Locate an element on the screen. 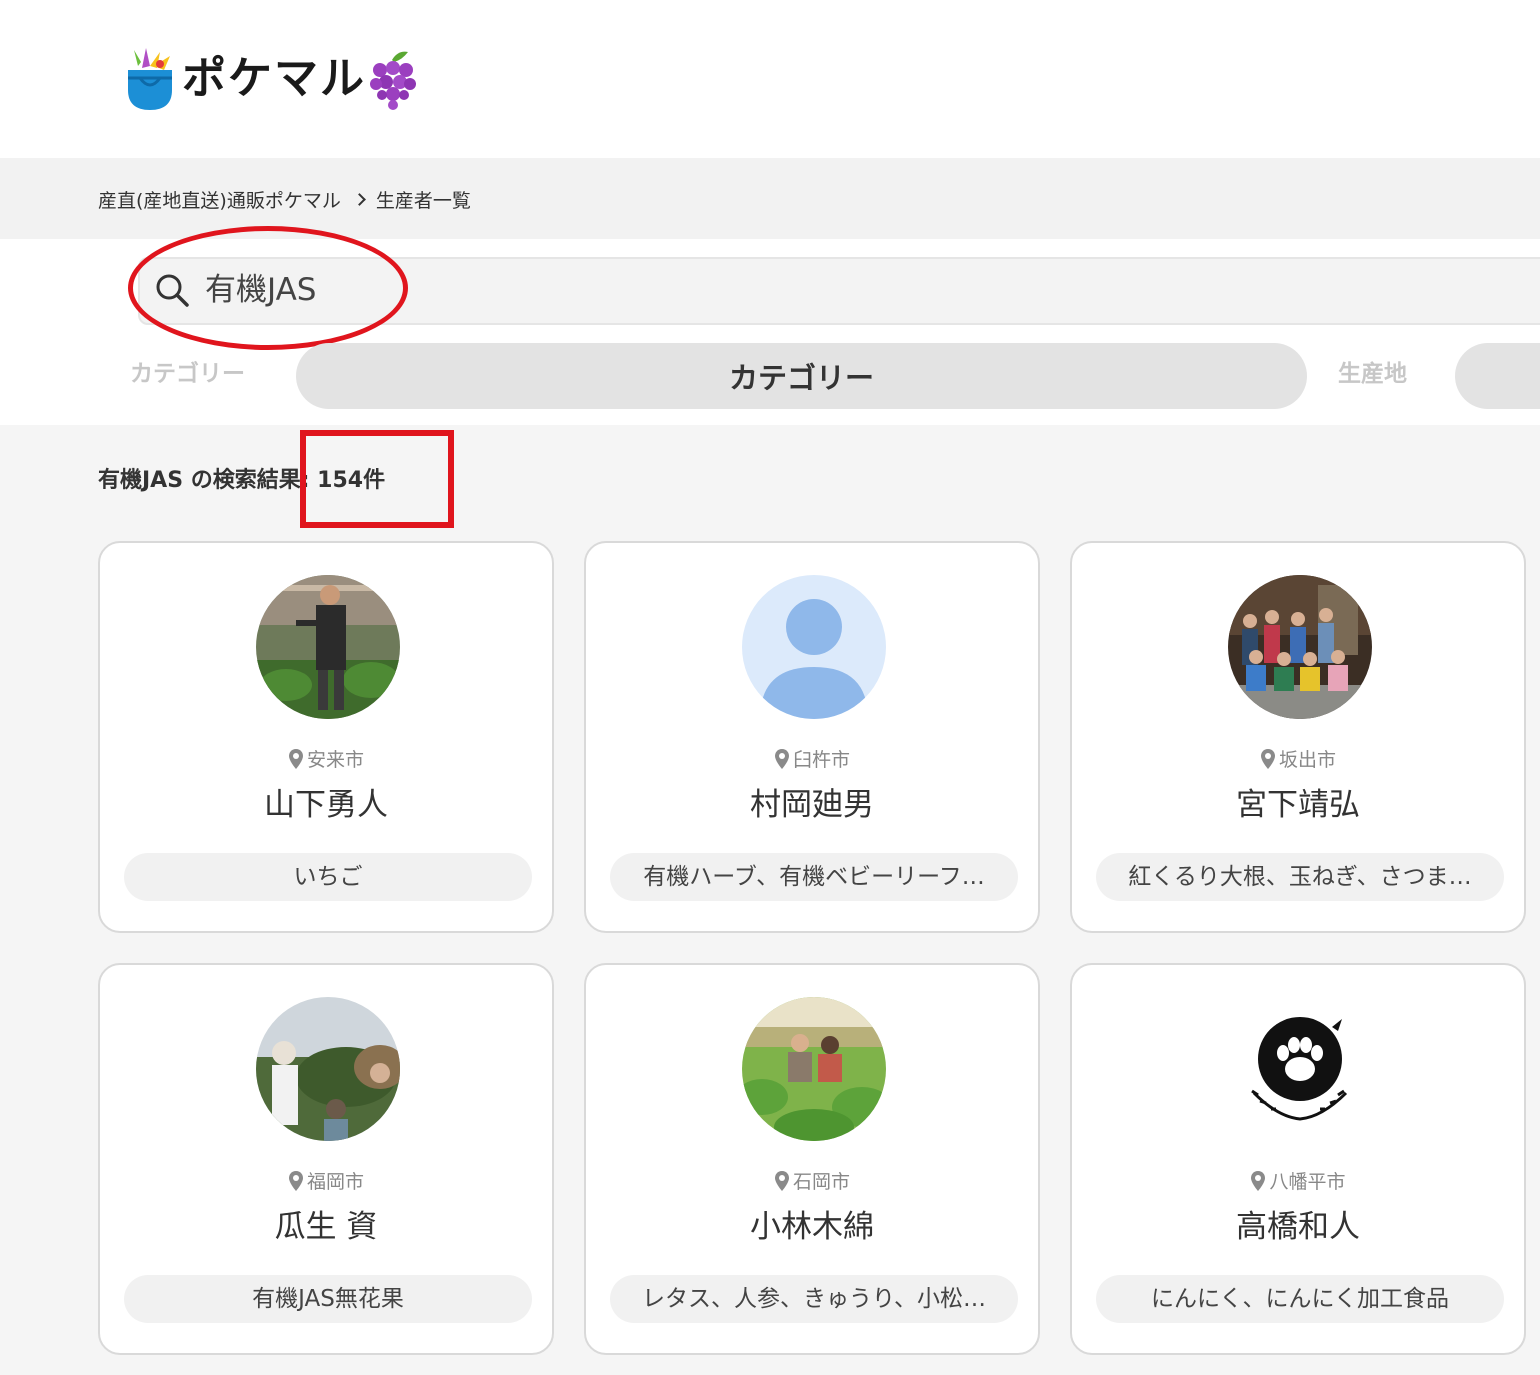 Image resolution: width=1540 pixels, height=1375 pixels. paw-logo-icon is located at coordinates (1300, 1069).